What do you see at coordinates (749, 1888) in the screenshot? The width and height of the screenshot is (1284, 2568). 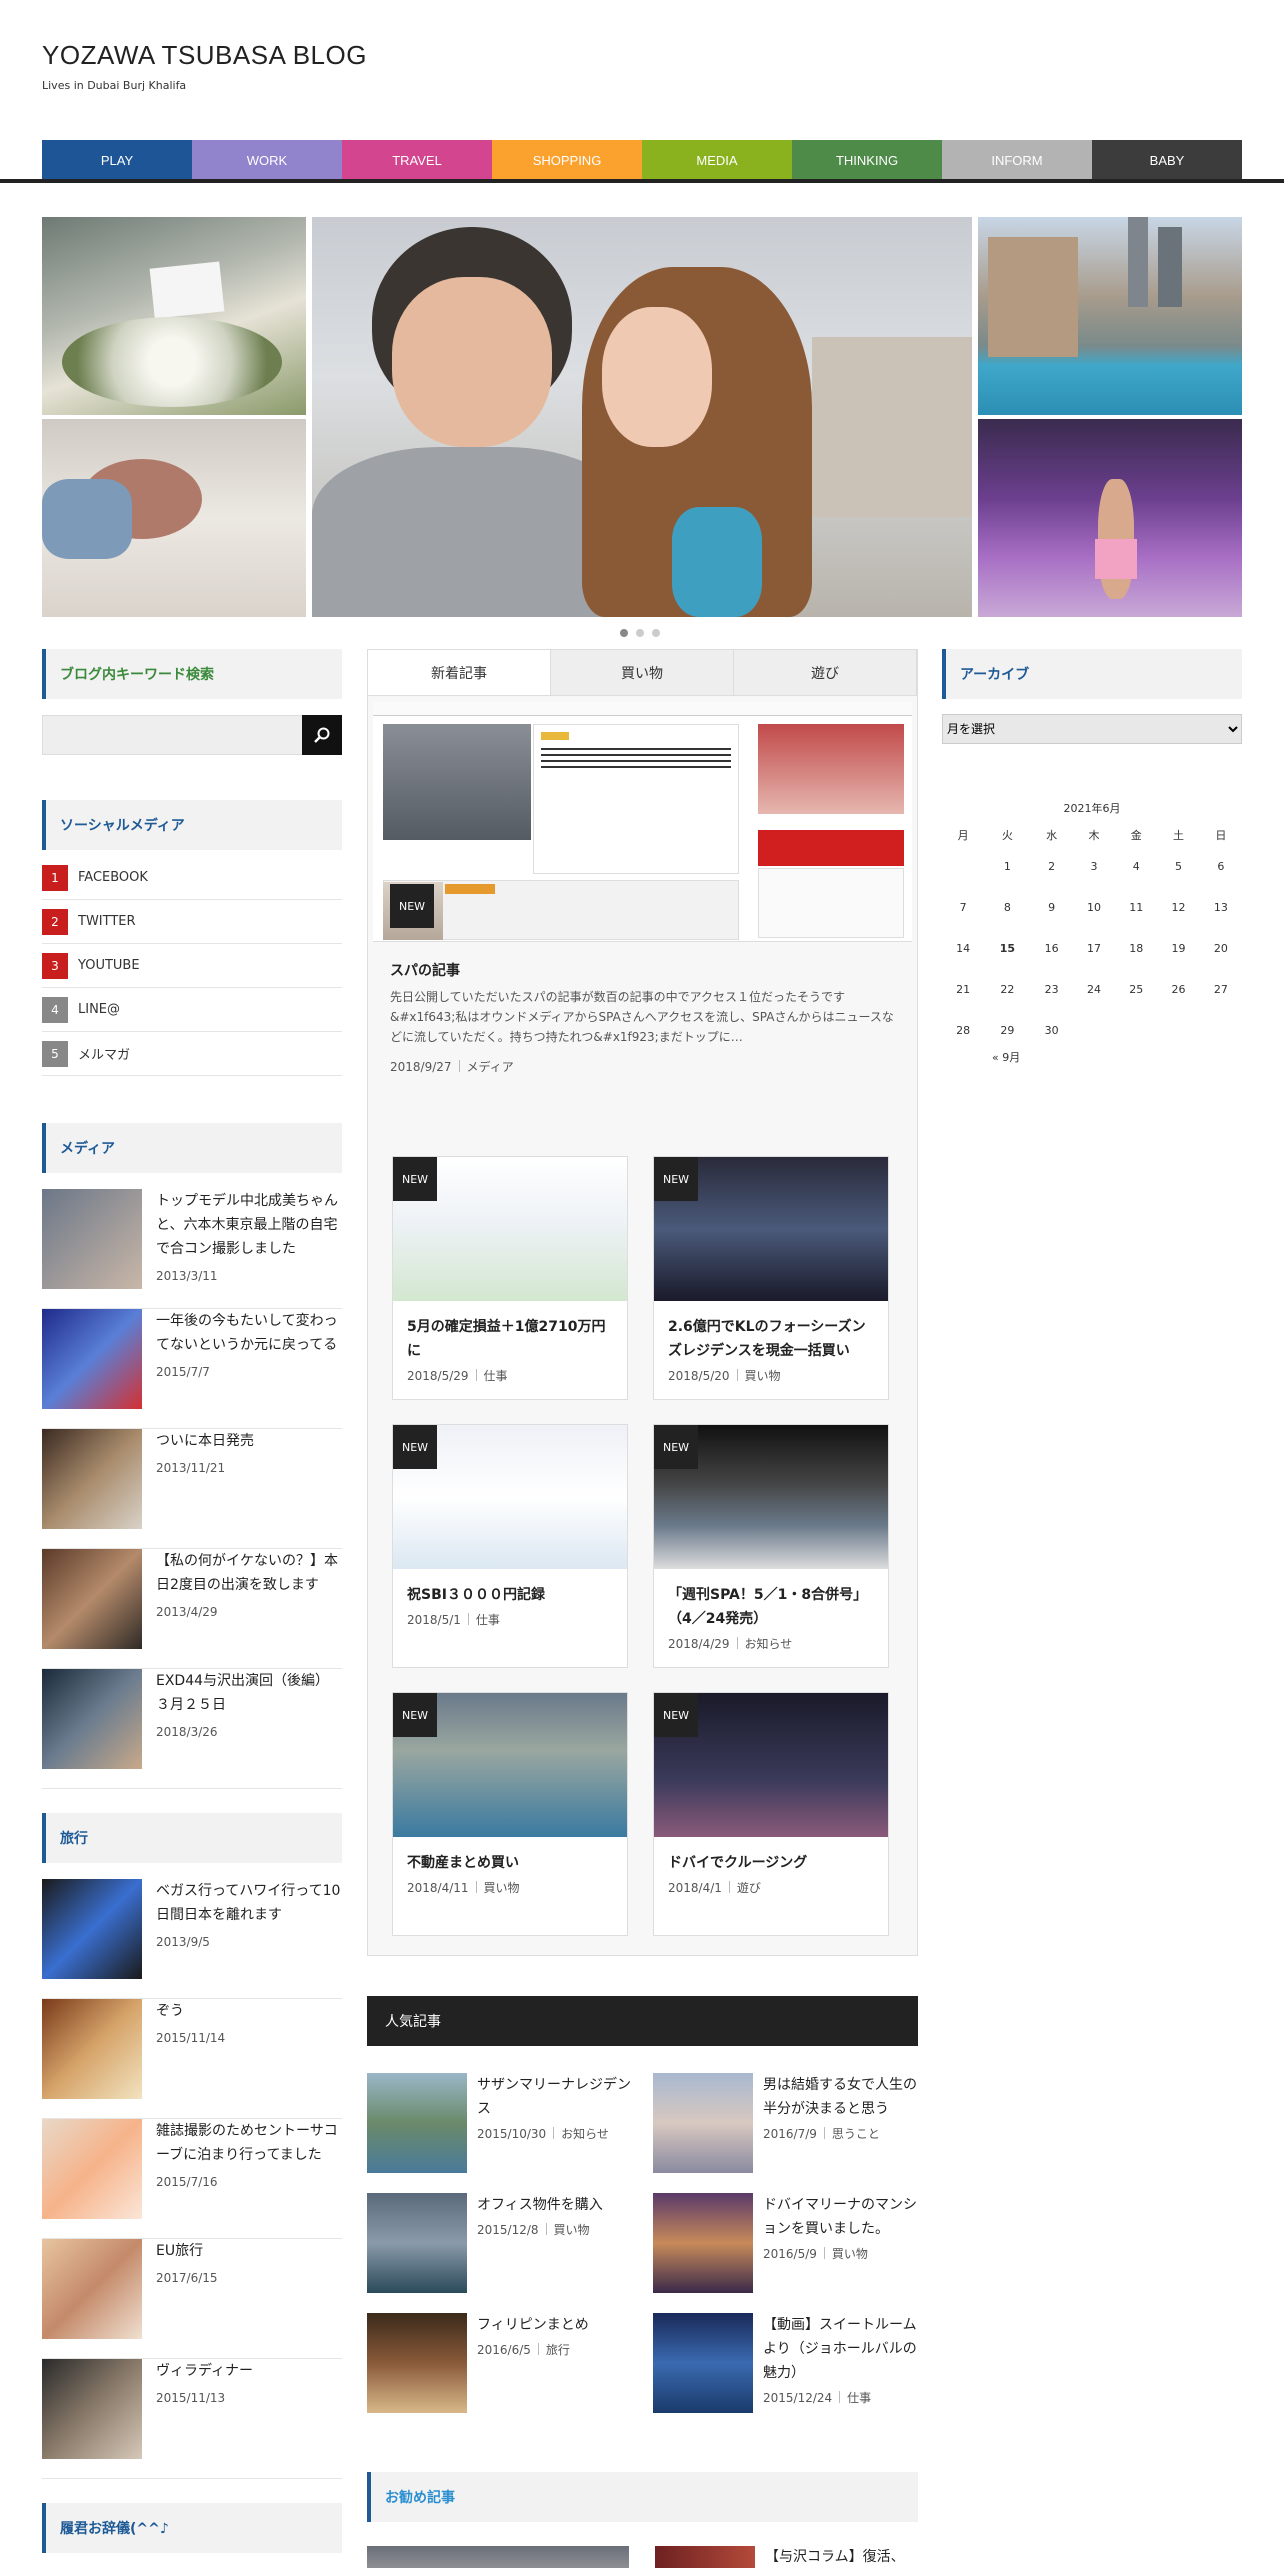 I see `post-card-category: 遊び` at bounding box center [749, 1888].